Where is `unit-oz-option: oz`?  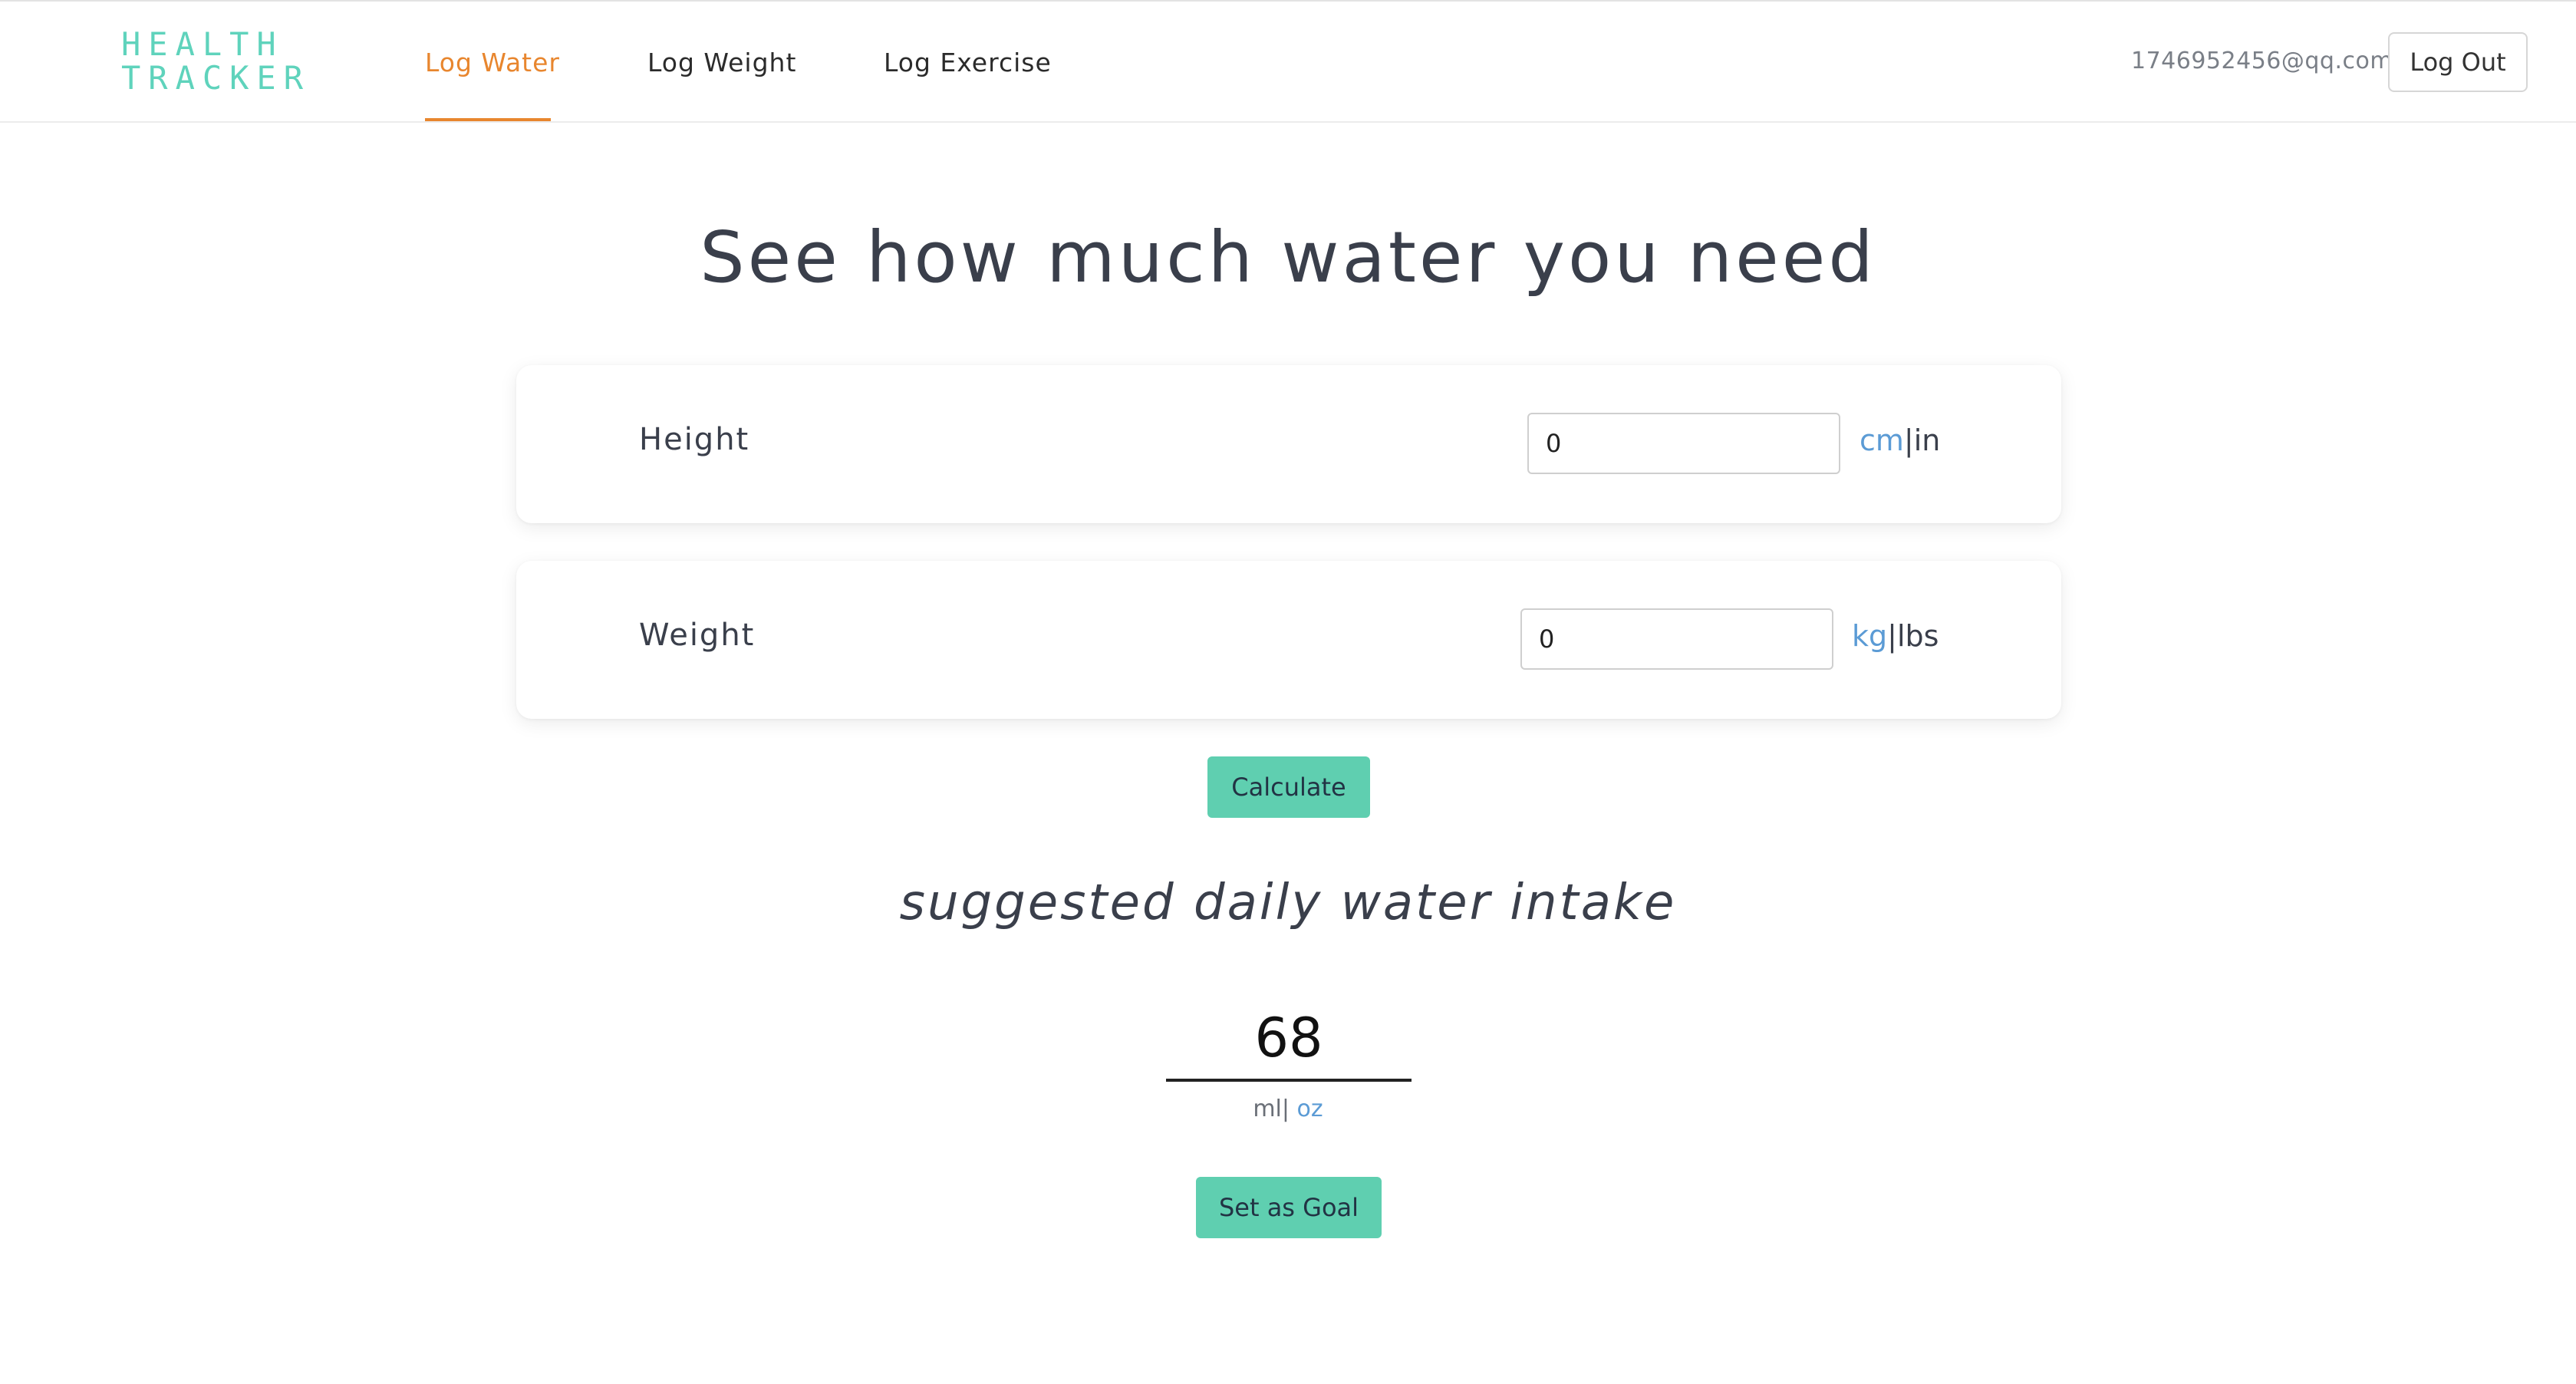
unit-oz-option: oz is located at coordinates (1310, 1109).